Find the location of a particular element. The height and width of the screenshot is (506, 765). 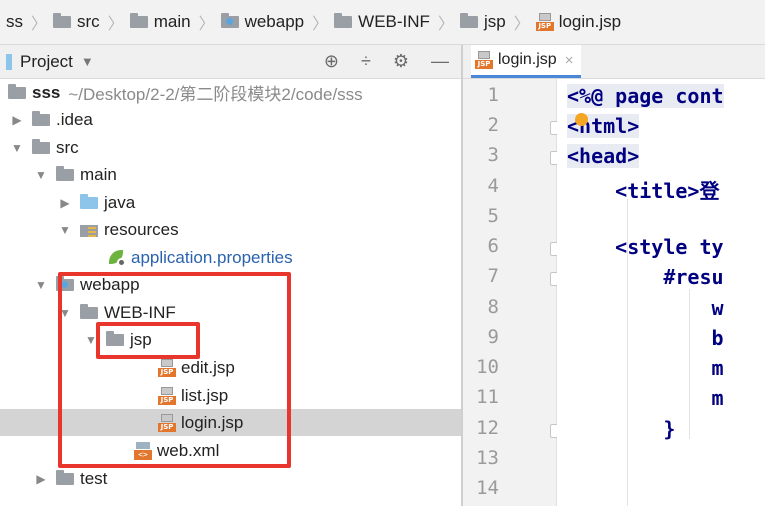

breadcrumb-item-src: src 〉 is located at coordinates (85, 22).